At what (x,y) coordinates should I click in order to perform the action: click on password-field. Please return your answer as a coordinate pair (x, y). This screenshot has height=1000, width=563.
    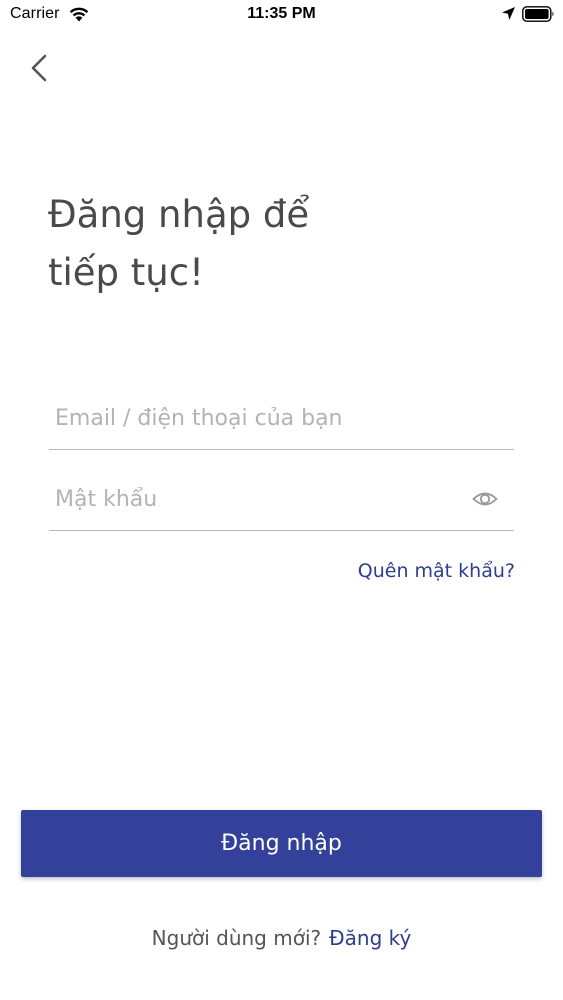
    Looking at the image, I should click on (281, 500).